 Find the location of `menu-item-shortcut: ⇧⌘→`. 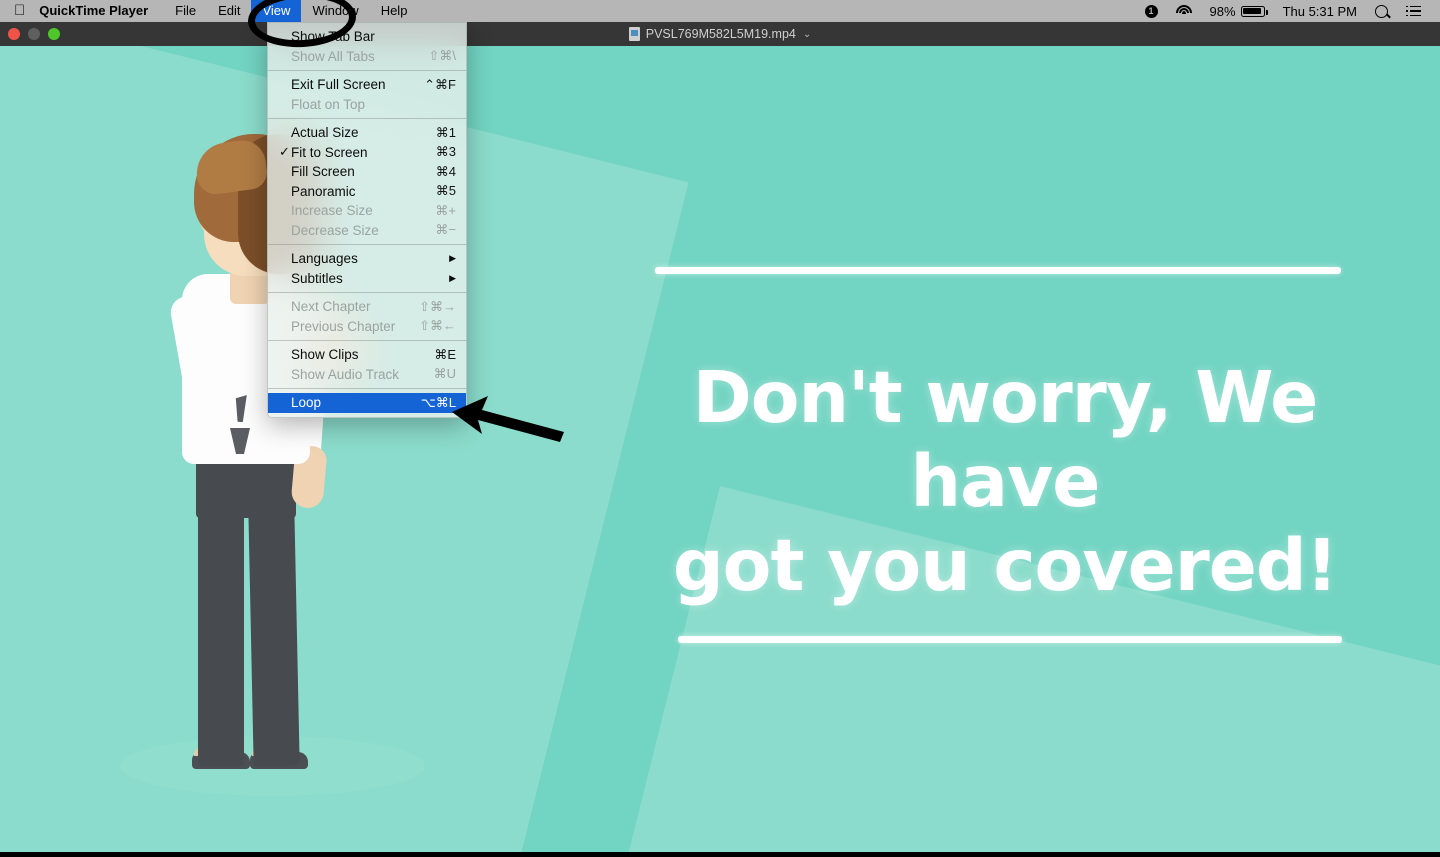

menu-item-shortcut: ⇧⌘→ is located at coordinates (437, 306).